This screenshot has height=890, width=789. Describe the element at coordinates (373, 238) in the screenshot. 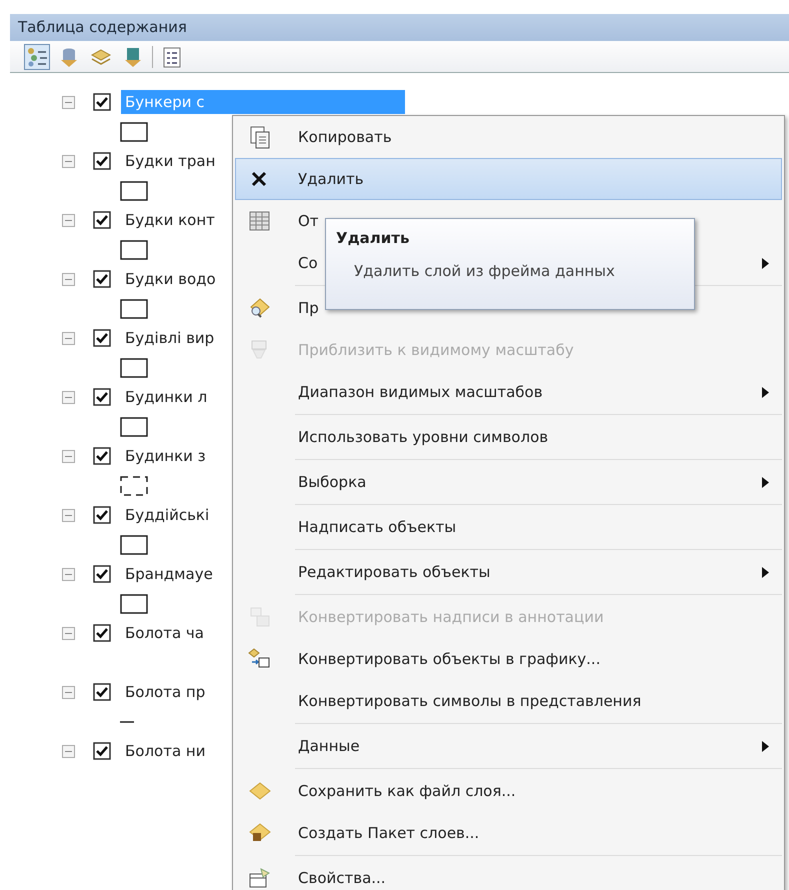

I see `tooltip-title: Удалить` at that location.